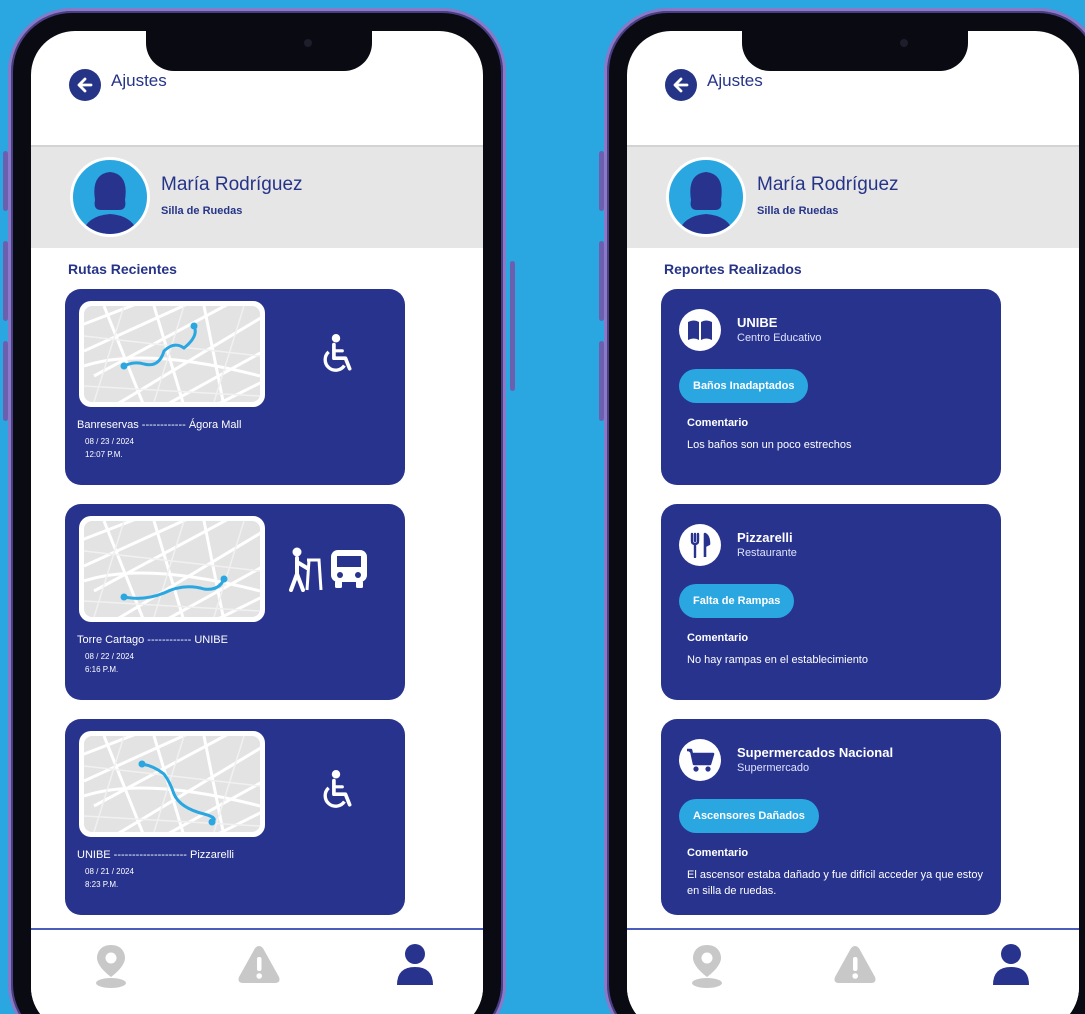 This screenshot has width=1085, height=1014. Describe the element at coordinates (306, 569) in the screenshot. I see `walker-icon` at that location.